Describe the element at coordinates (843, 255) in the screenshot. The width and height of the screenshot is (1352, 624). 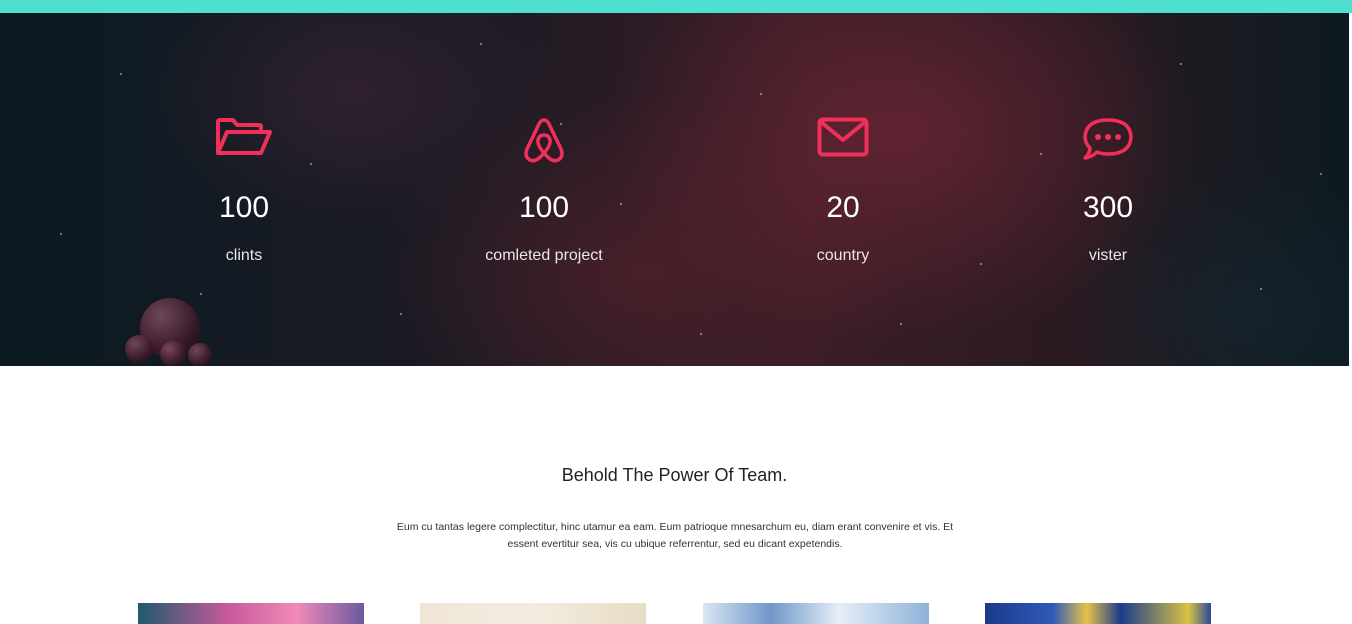
I see `stat-label: country` at that location.